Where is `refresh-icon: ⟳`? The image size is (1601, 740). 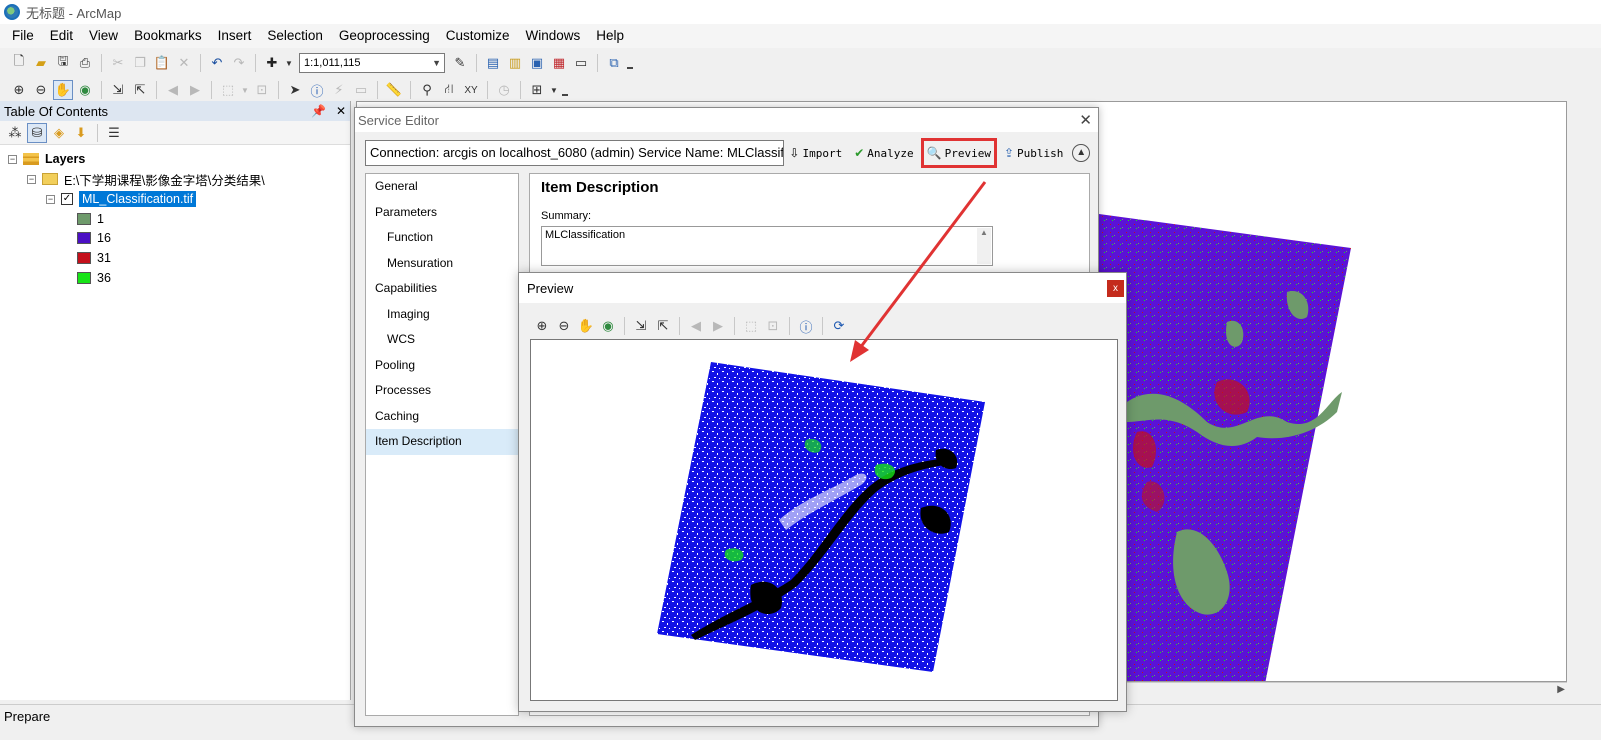
refresh-icon: ⟳ is located at coordinates (839, 326).